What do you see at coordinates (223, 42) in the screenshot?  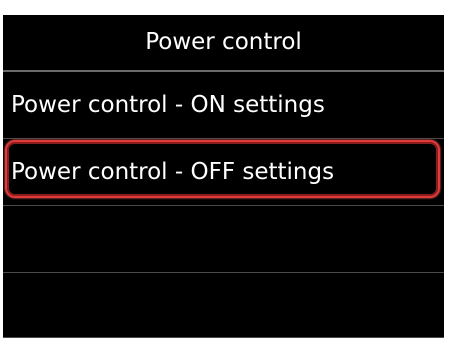 I see `screen-title: Power control` at bounding box center [223, 42].